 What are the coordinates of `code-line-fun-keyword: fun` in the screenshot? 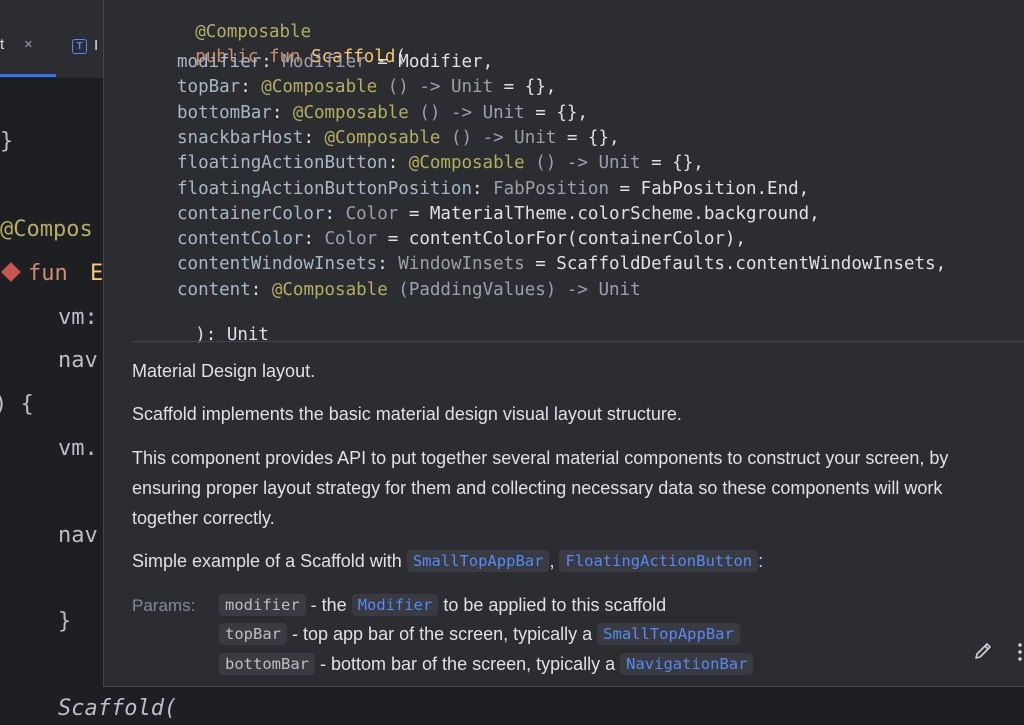 It's located at (48, 273).